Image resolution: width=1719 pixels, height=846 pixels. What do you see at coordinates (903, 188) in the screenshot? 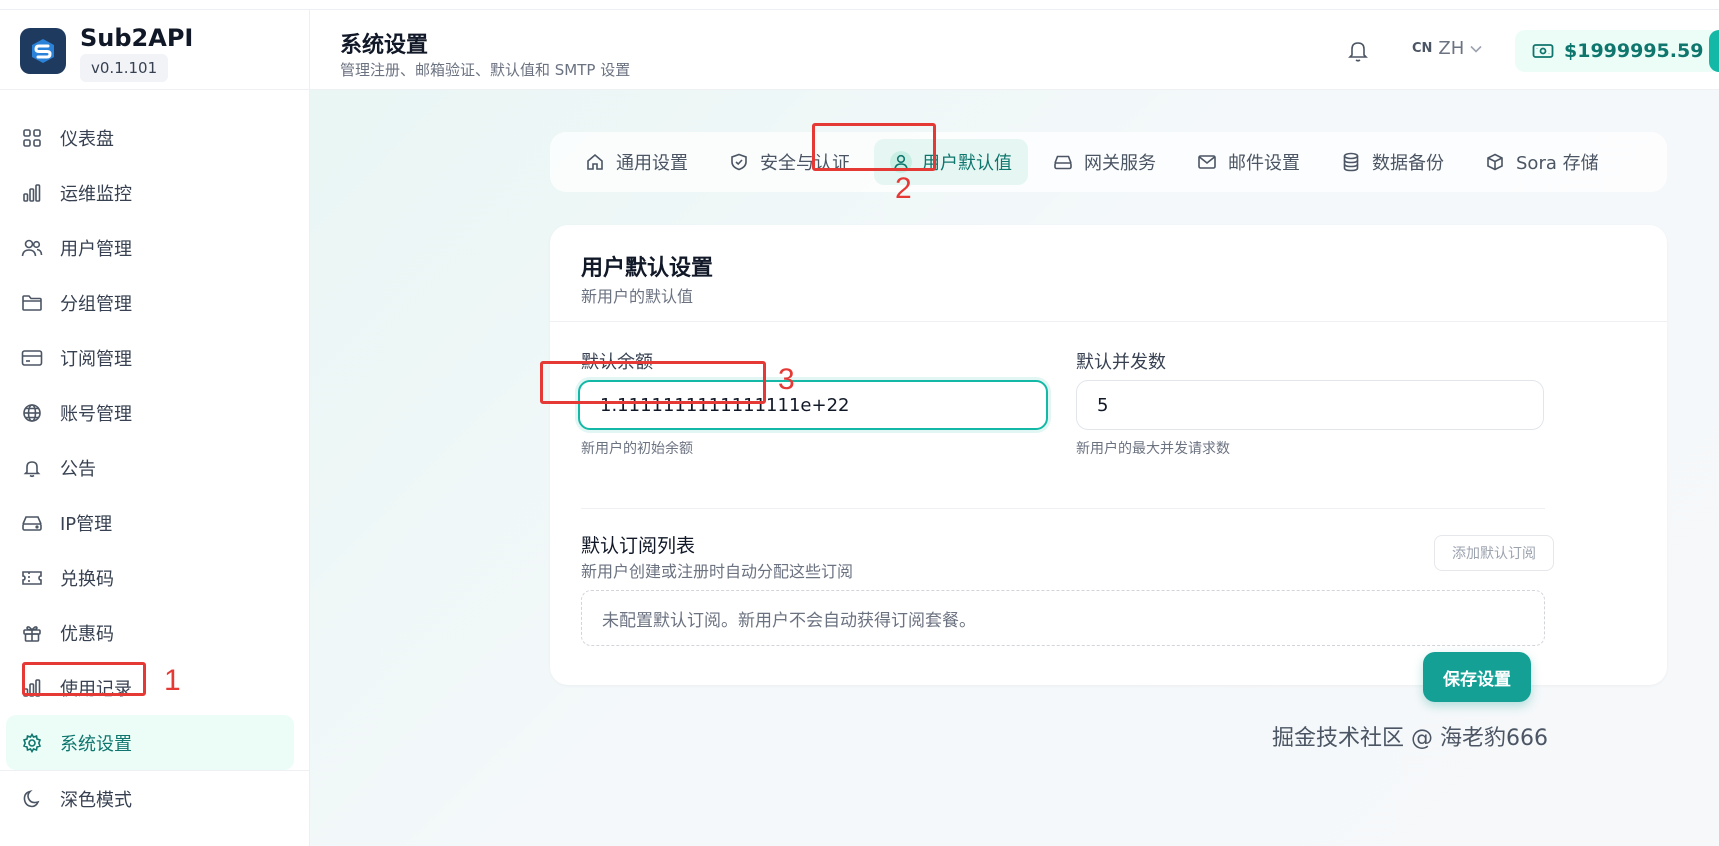
I see `annotation-number-2: 2` at bounding box center [903, 188].